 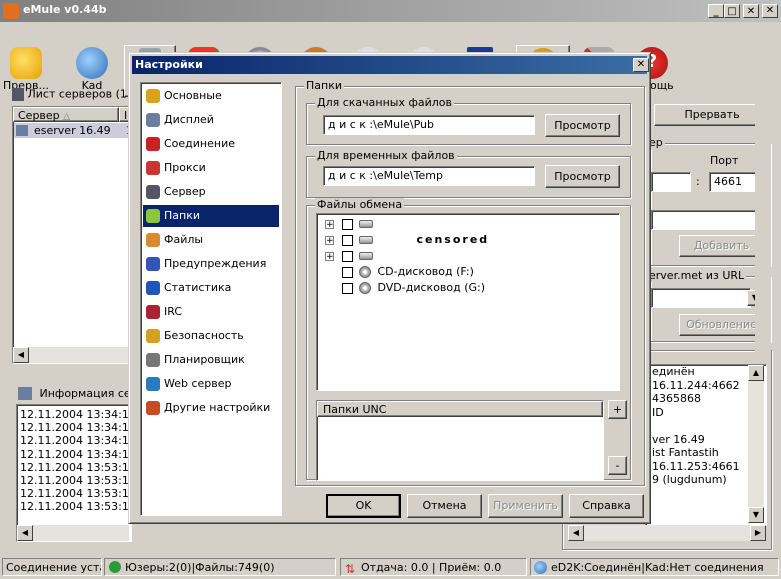 What do you see at coordinates (211, 408) in the screenshot?
I see `nav-item-13: Другие настройки` at bounding box center [211, 408].